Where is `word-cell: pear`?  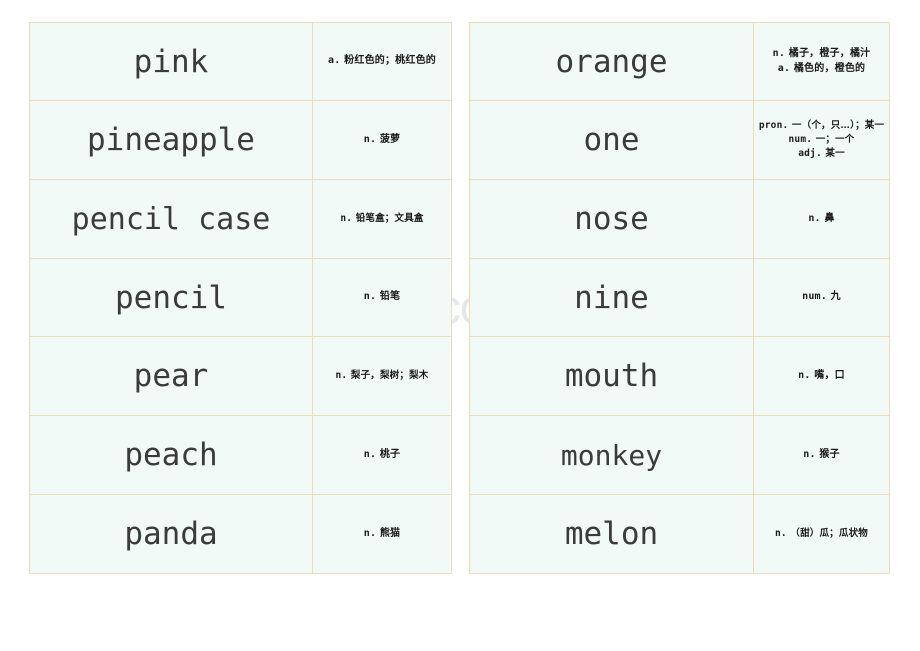 word-cell: pear is located at coordinates (171, 376).